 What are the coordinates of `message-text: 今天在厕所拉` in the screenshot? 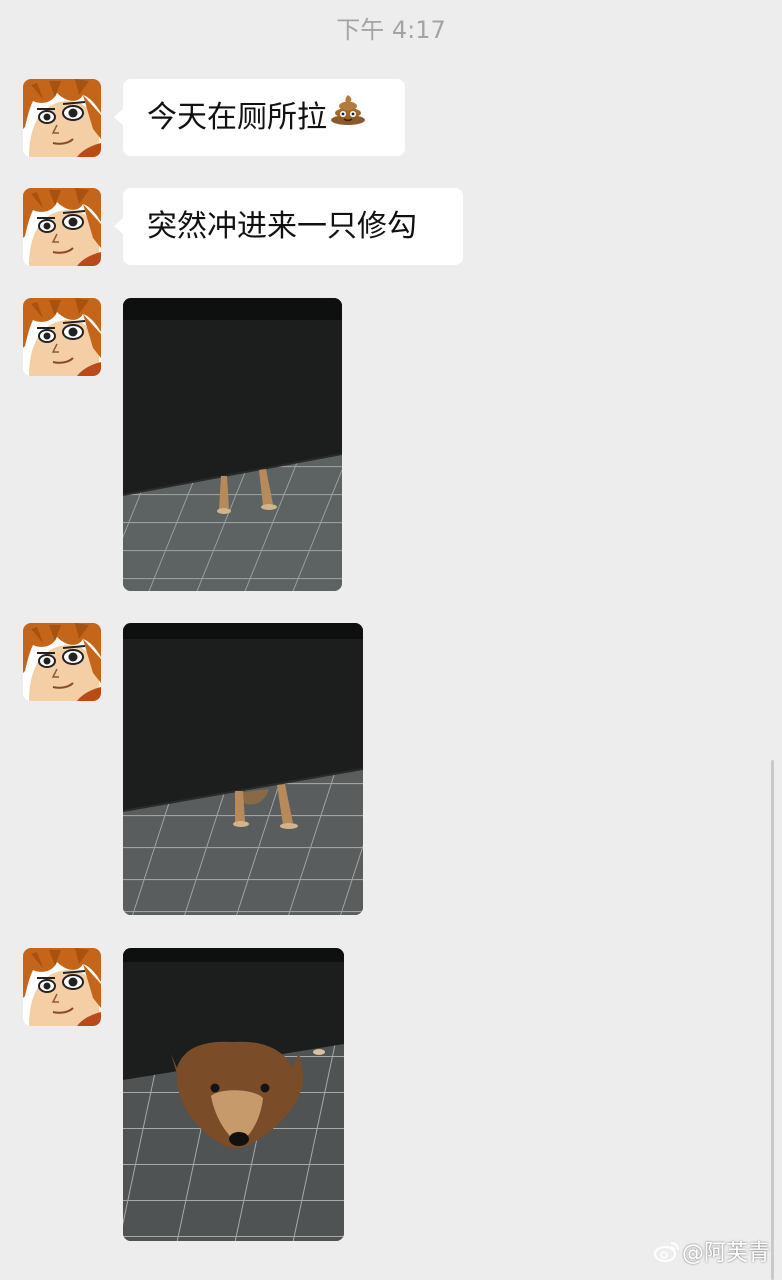 It's located at (237, 117).